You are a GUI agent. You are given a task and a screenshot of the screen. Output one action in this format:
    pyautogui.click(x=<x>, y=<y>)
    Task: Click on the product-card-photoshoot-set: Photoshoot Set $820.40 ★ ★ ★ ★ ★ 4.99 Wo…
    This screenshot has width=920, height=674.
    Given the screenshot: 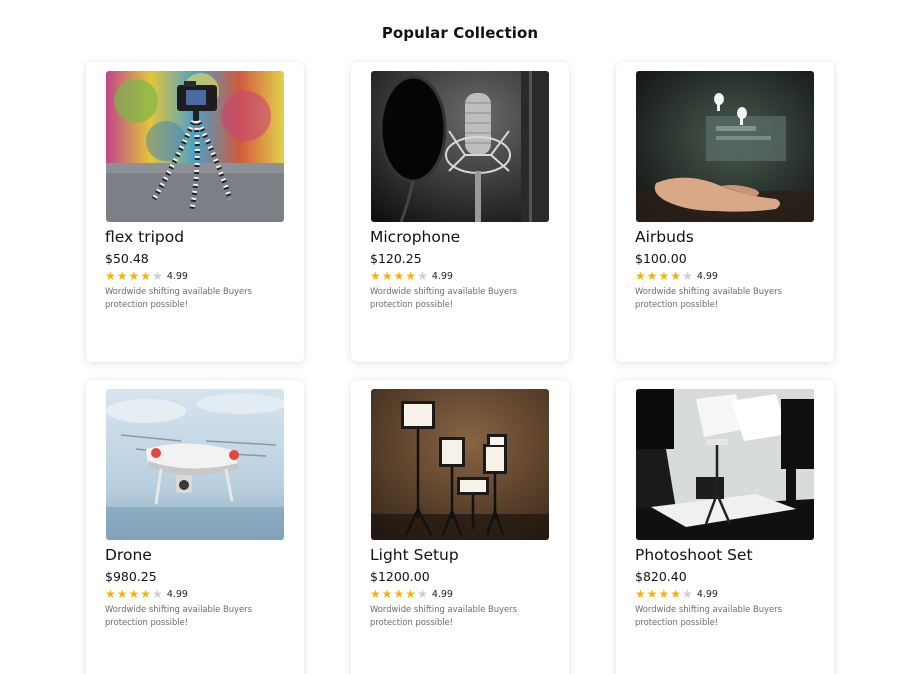 What is the action you would take?
    pyautogui.click(x=725, y=527)
    